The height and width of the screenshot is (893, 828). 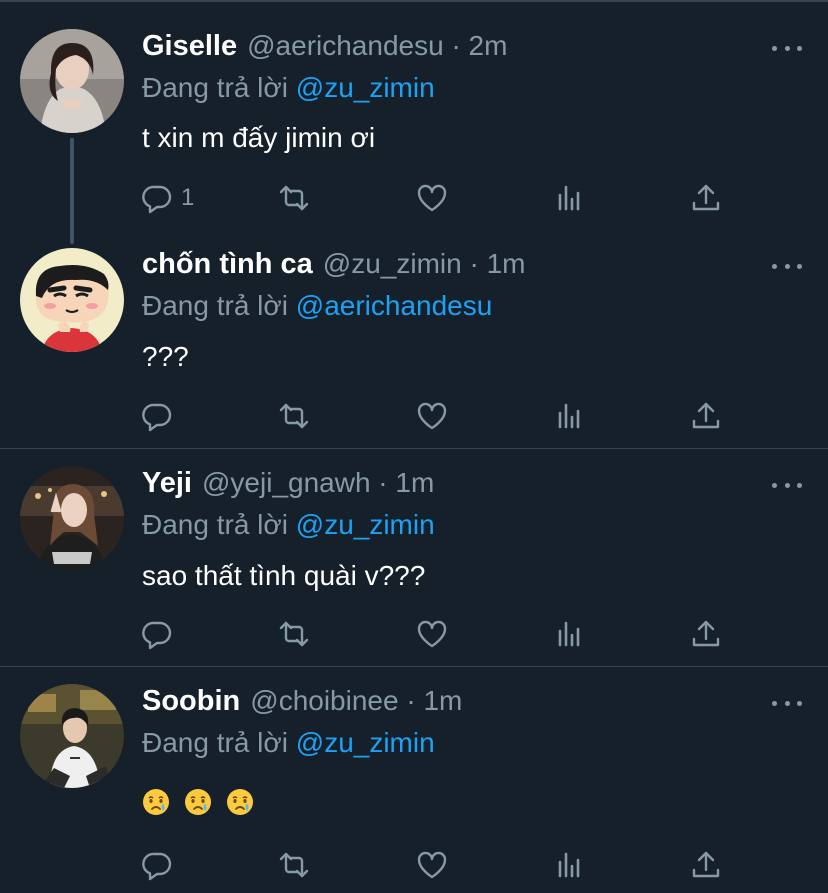 I want to click on handle-timestamp: @yeji_gnawh · 1m, so click(x=318, y=483).